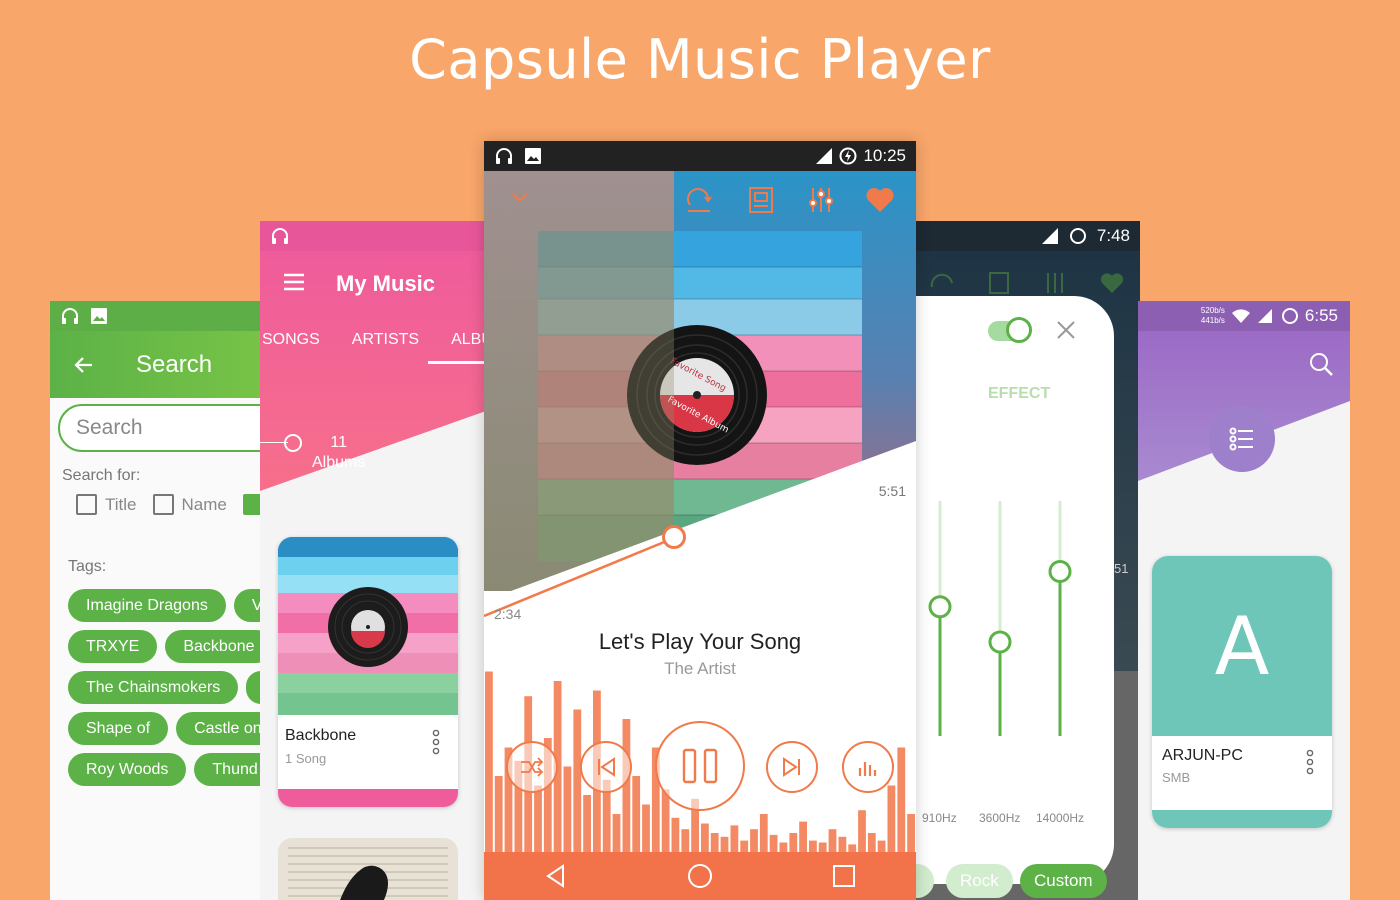 Image resolution: width=1400 pixels, height=900 pixels. I want to click on album-count-value: 11, so click(338, 442).